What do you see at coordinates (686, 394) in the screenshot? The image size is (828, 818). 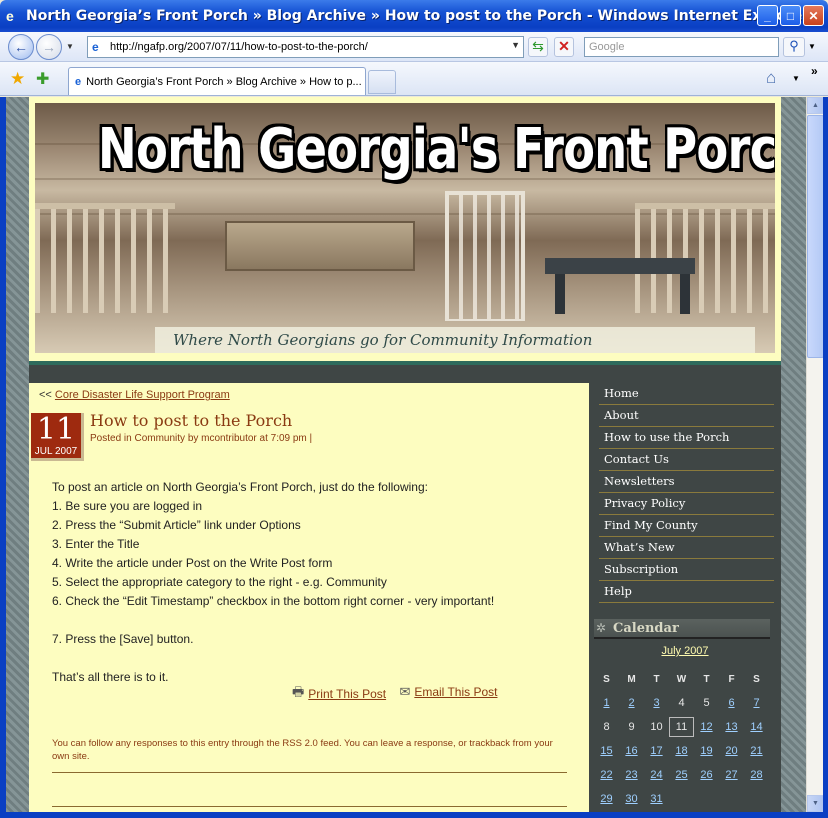 I see `sidebar-menu-item: Home` at bounding box center [686, 394].